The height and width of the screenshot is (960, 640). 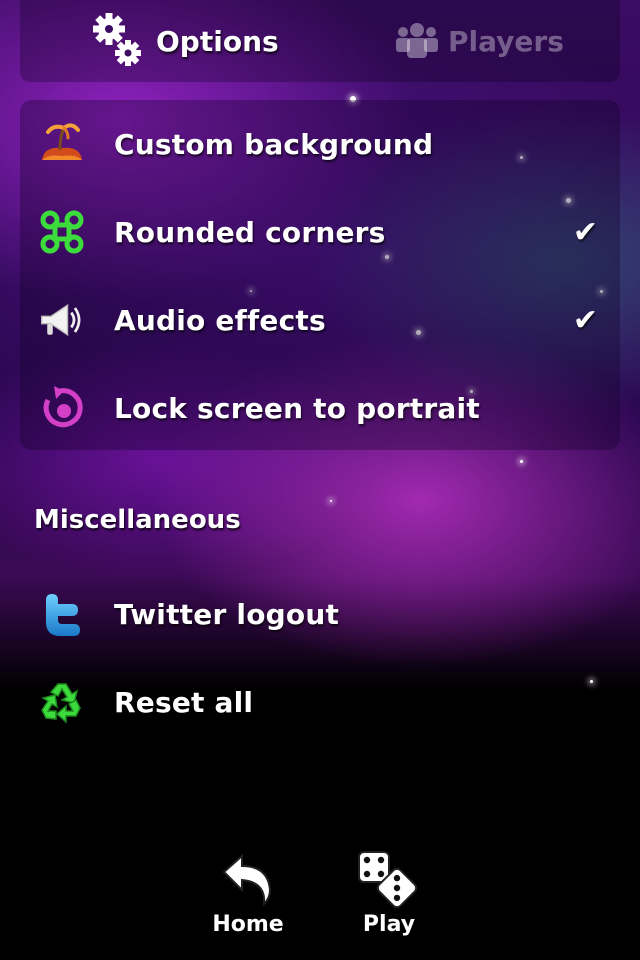 I want to click on tab-options: Options, so click(x=185, y=41).